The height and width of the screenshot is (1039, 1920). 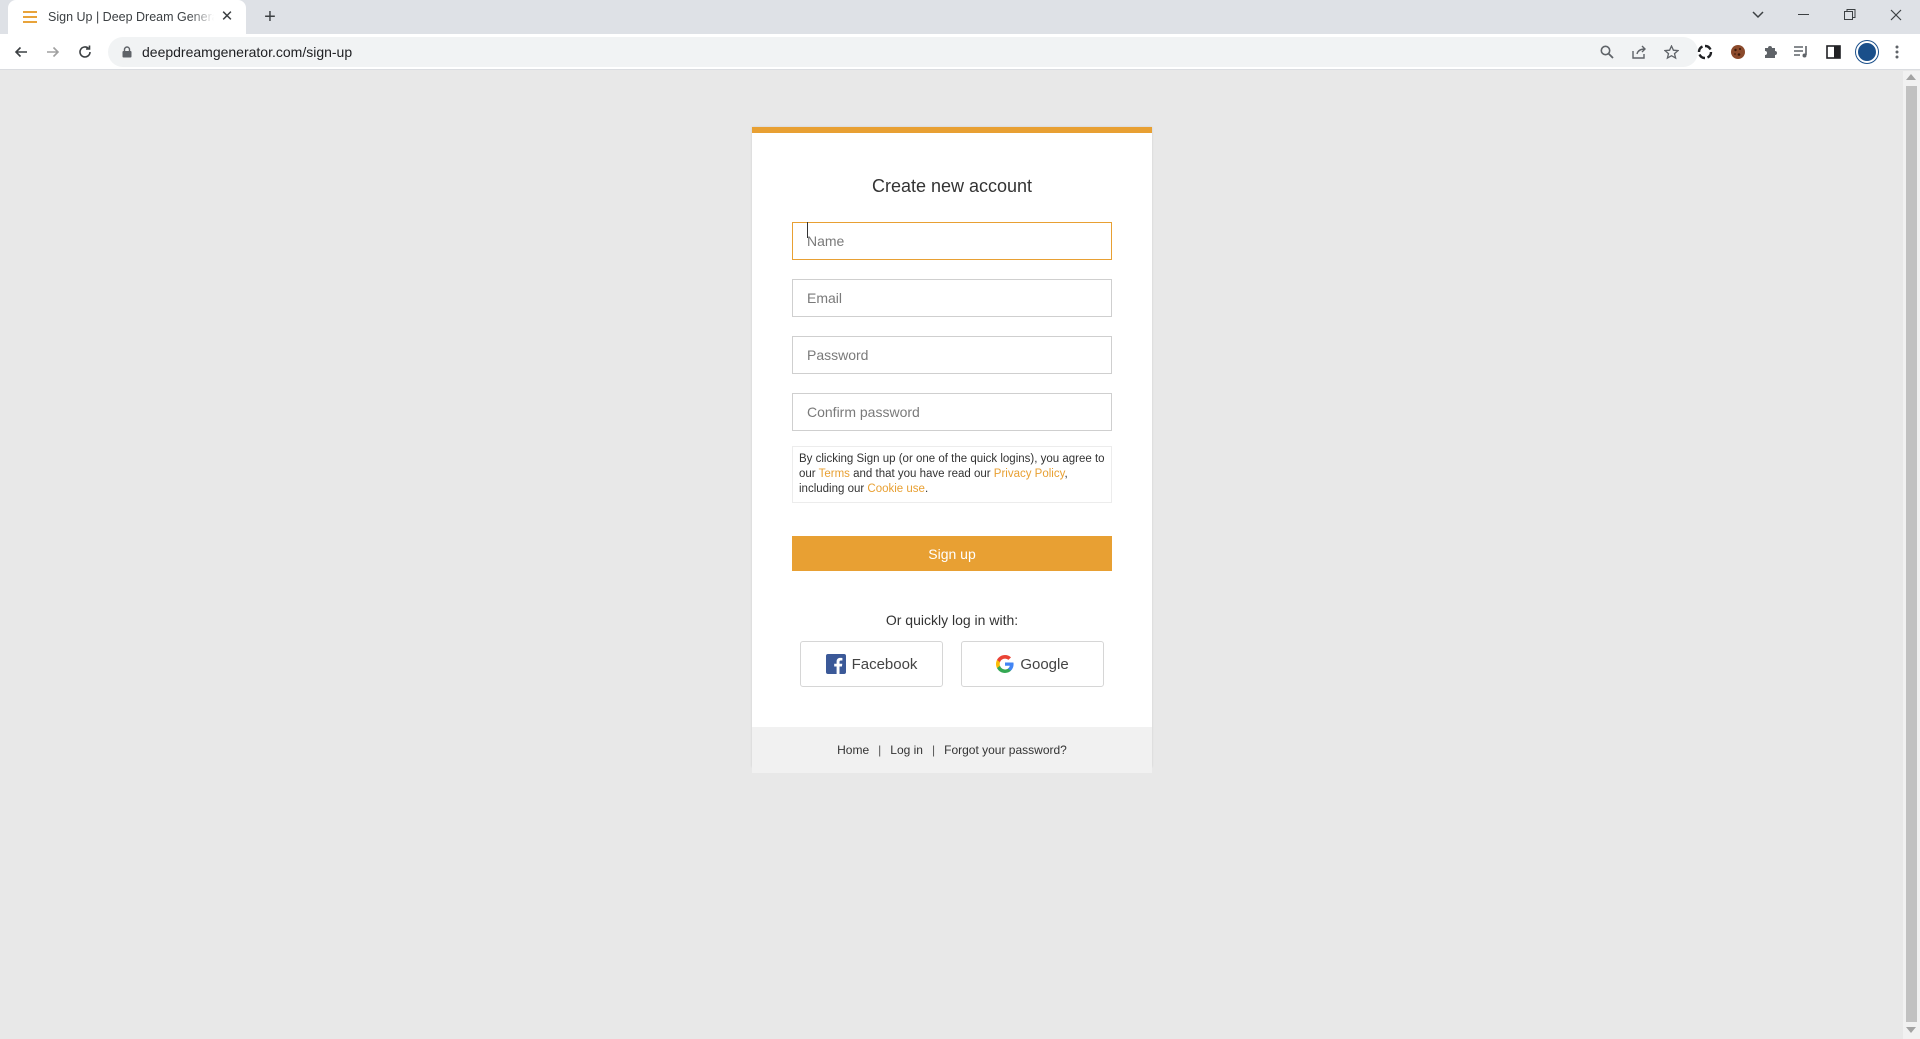 What do you see at coordinates (834, 474) in the screenshot?
I see `terms-link: Terms` at bounding box center [834, 474].